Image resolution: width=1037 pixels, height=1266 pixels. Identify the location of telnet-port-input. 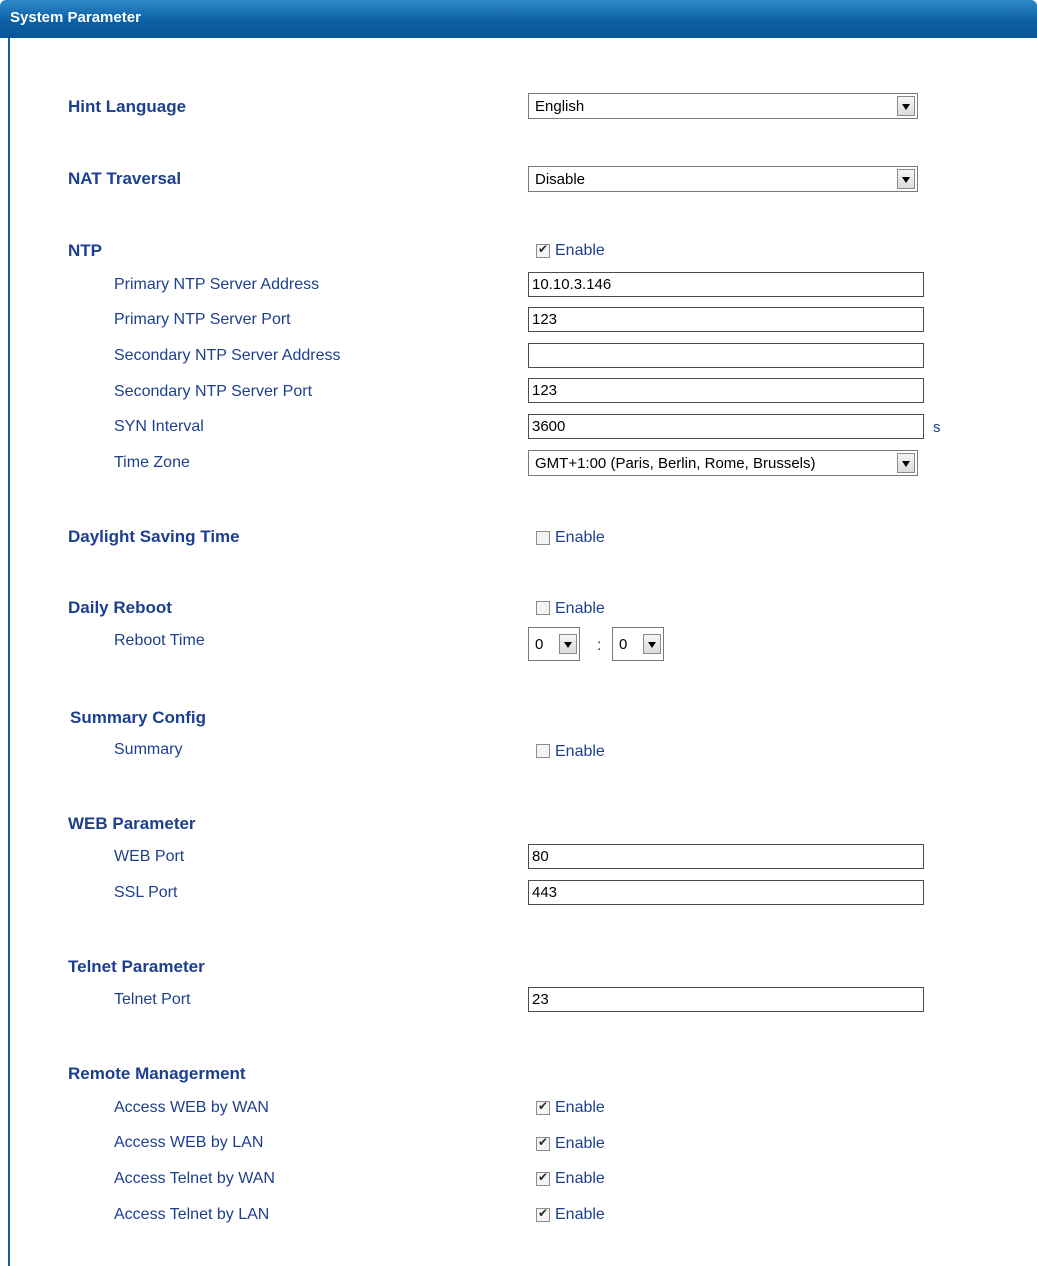
(726, 999).